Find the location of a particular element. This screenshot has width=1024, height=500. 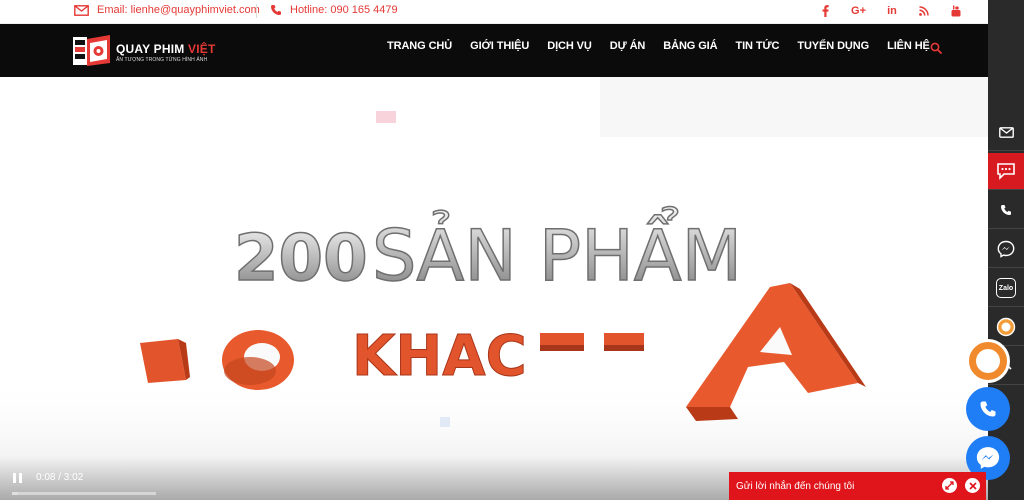

email-icon is located at coordinates (1006, 132).